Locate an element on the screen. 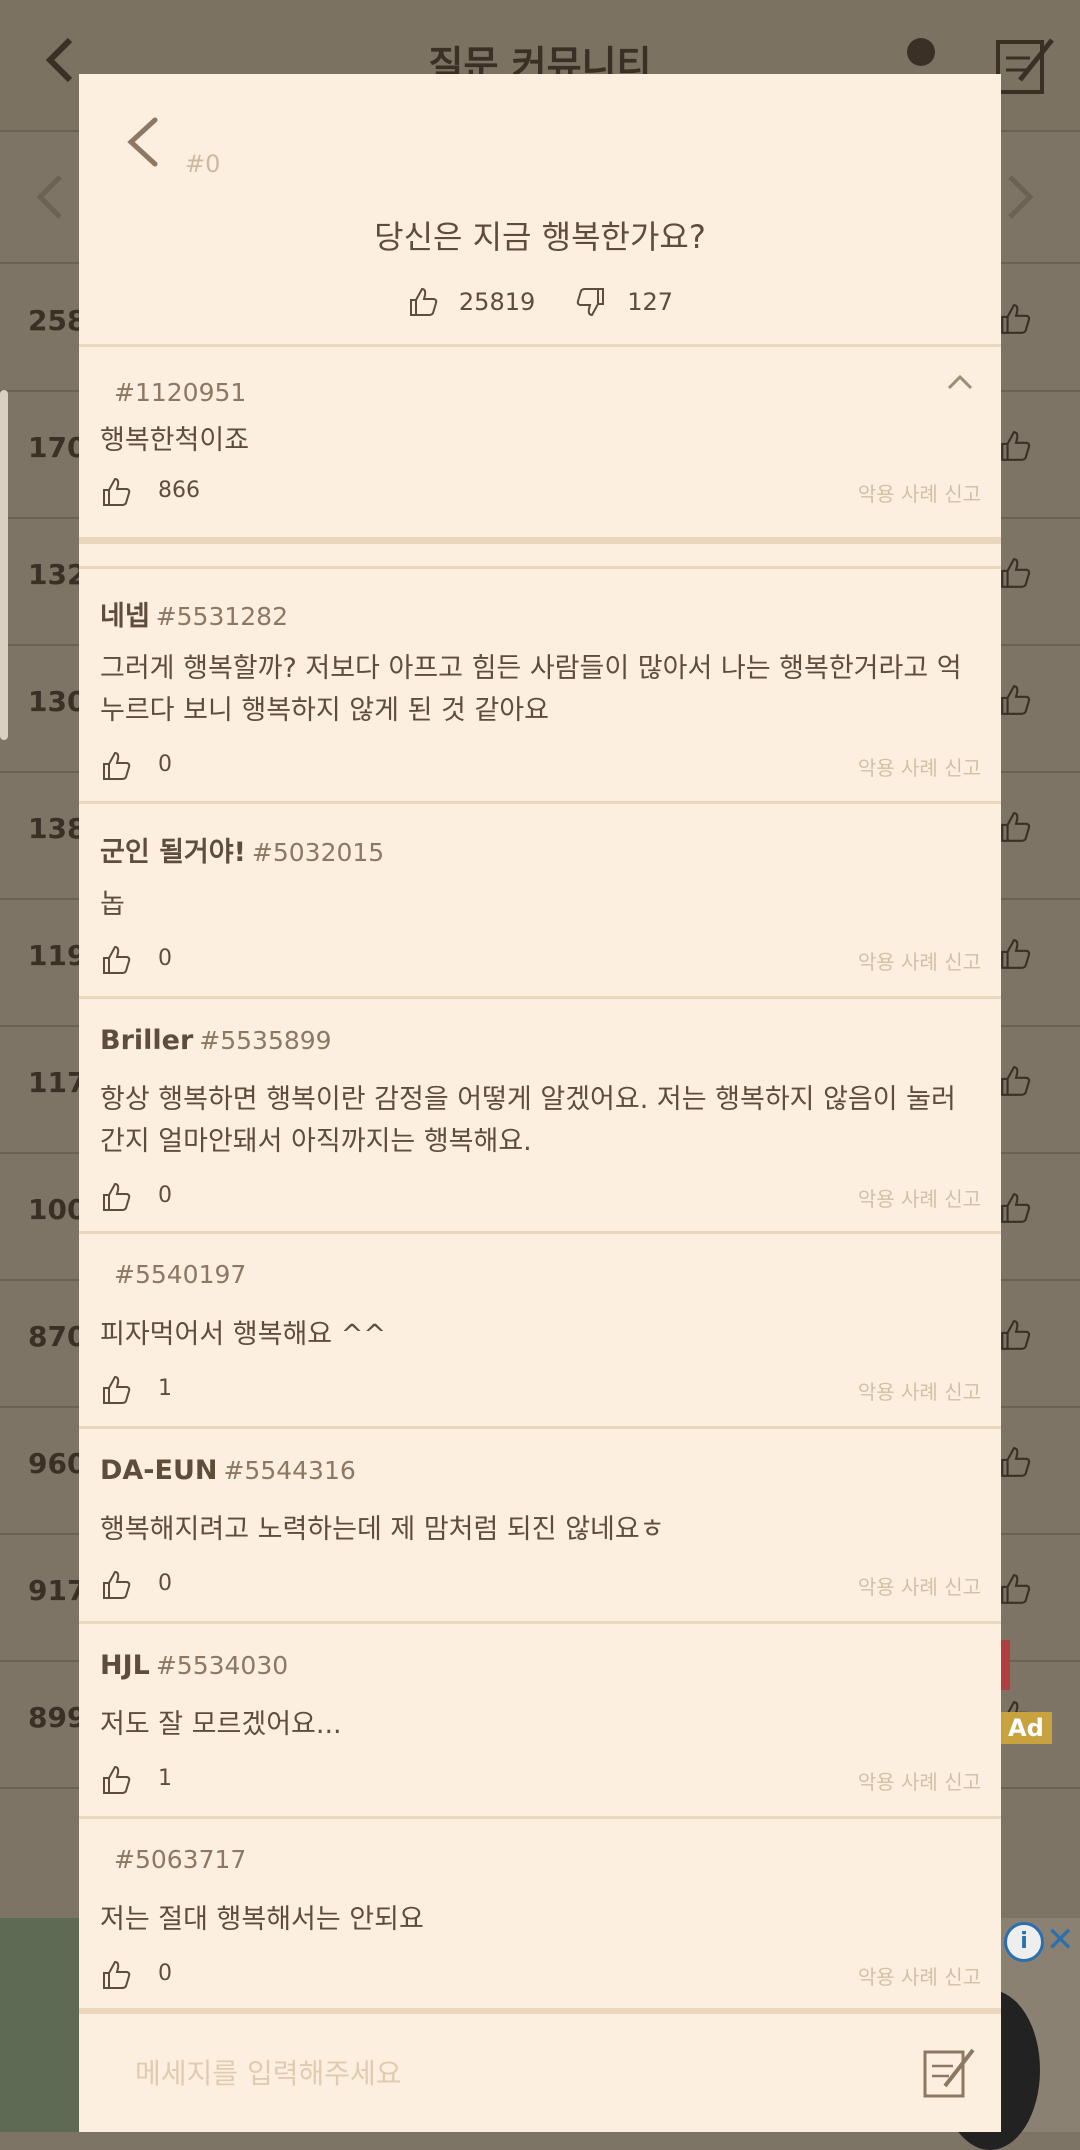  comment-header: 네넵 #5531282 is located at coordinates (194, 613).